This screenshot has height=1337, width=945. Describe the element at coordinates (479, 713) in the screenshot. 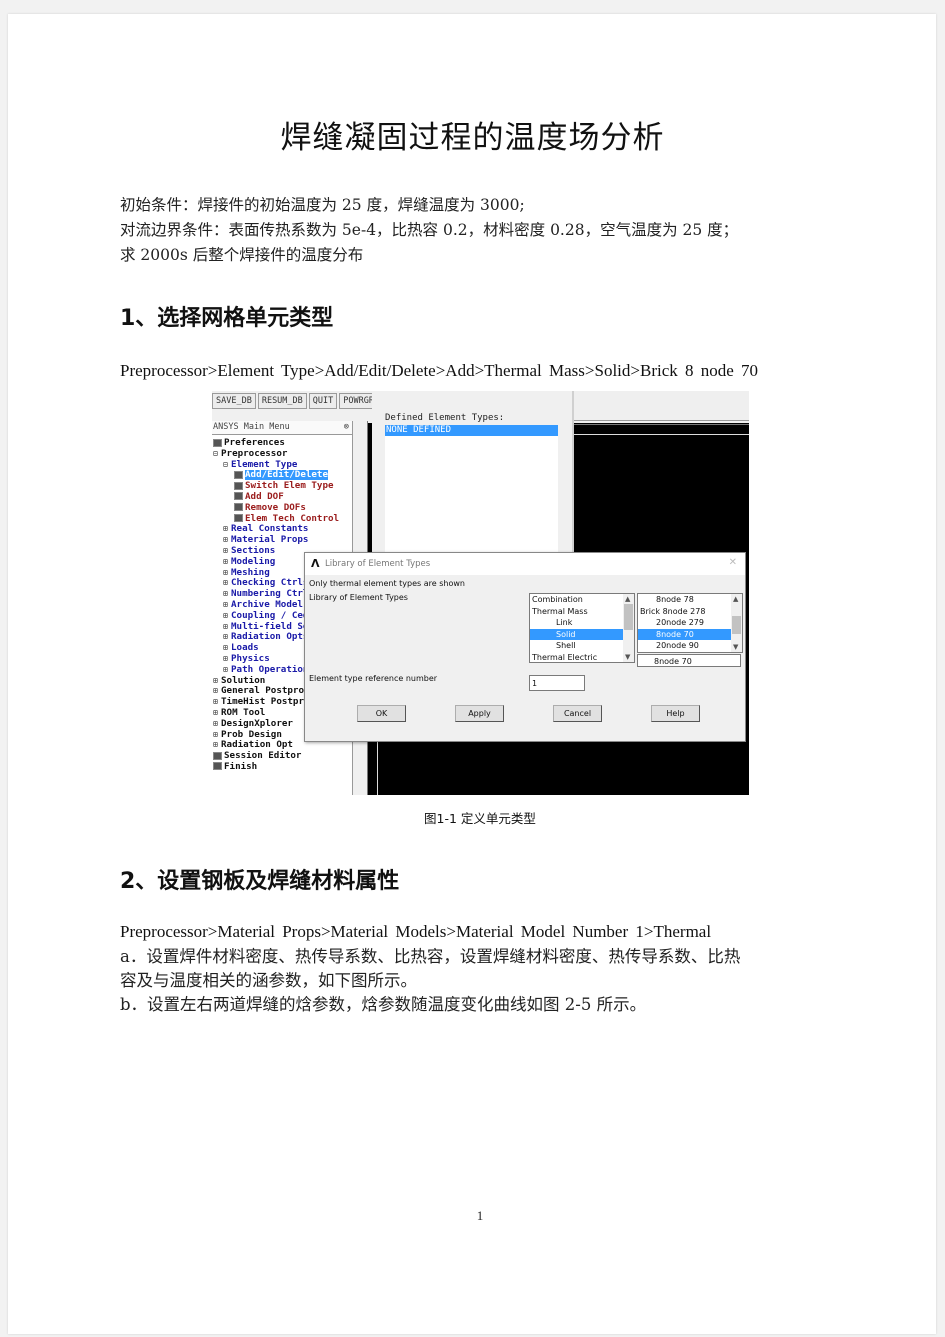

I see `apply-button: Apply` at that location.